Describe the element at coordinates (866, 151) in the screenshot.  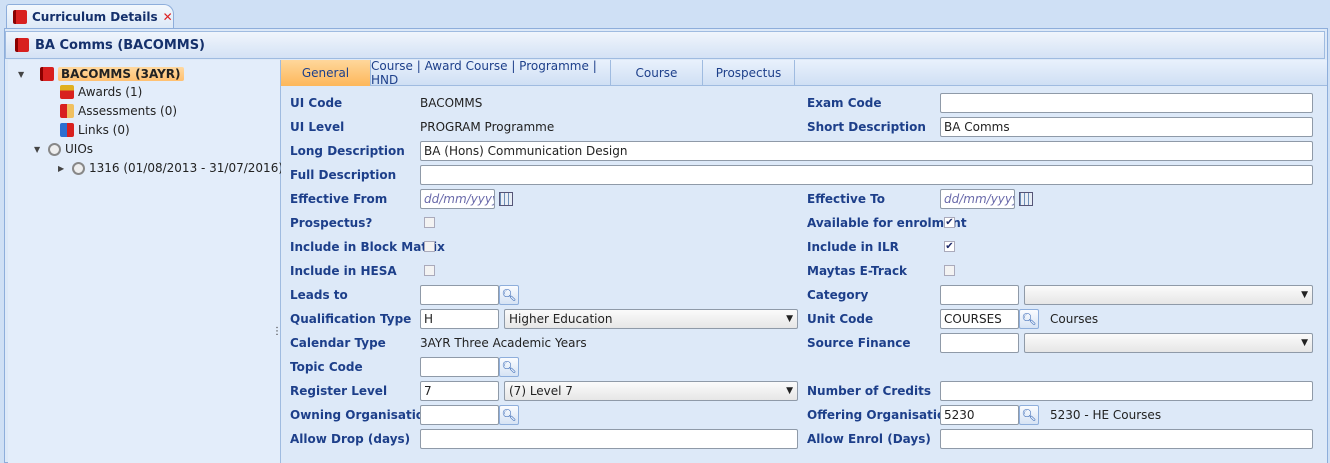
I see `long-description-input: BA (Hons) Communication Design` at that location.